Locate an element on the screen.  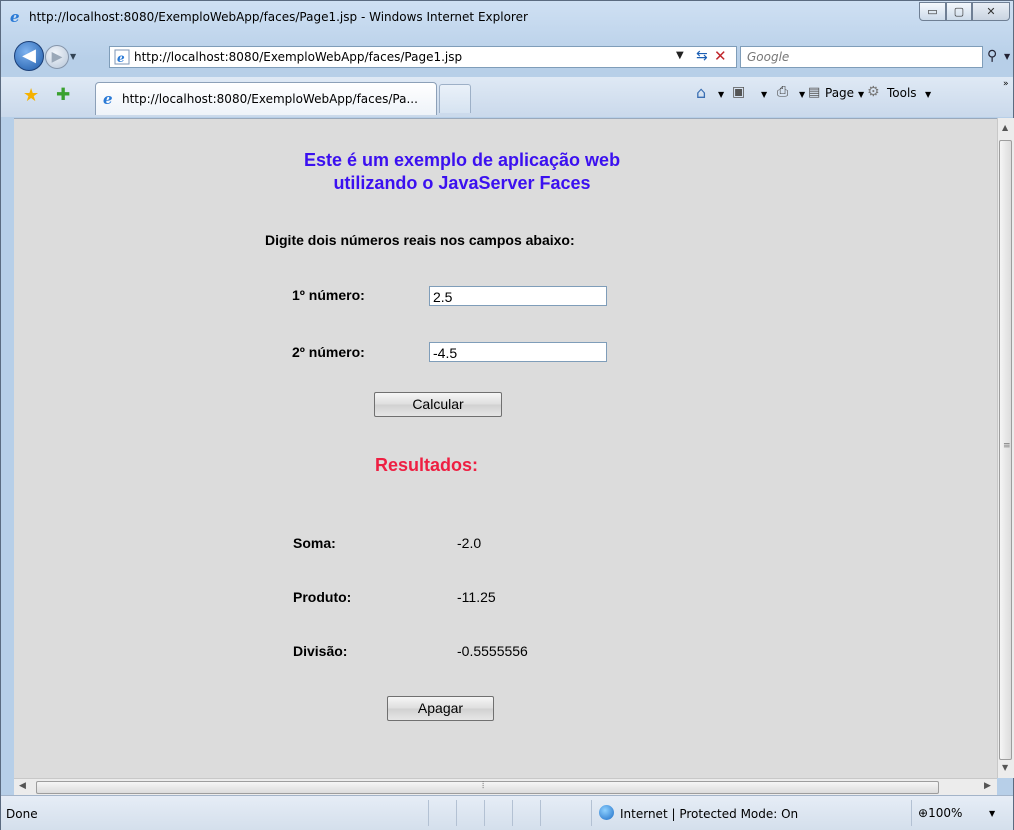
scroll-grip-icon: ≡ is located at coordinates (1007, 446).